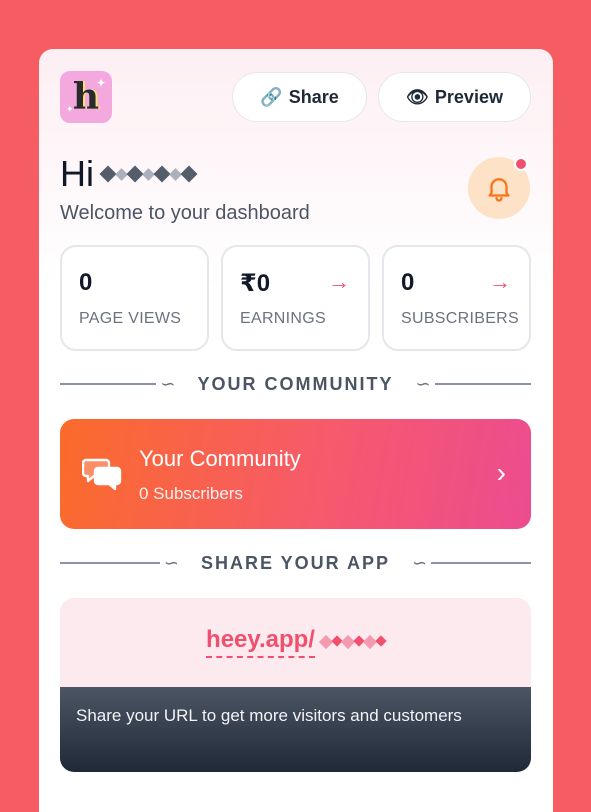 The height and width of the screenshot is (812, 591). I want to click on community-card: Your Community 0 Subscribers ›, so click(295, 474).